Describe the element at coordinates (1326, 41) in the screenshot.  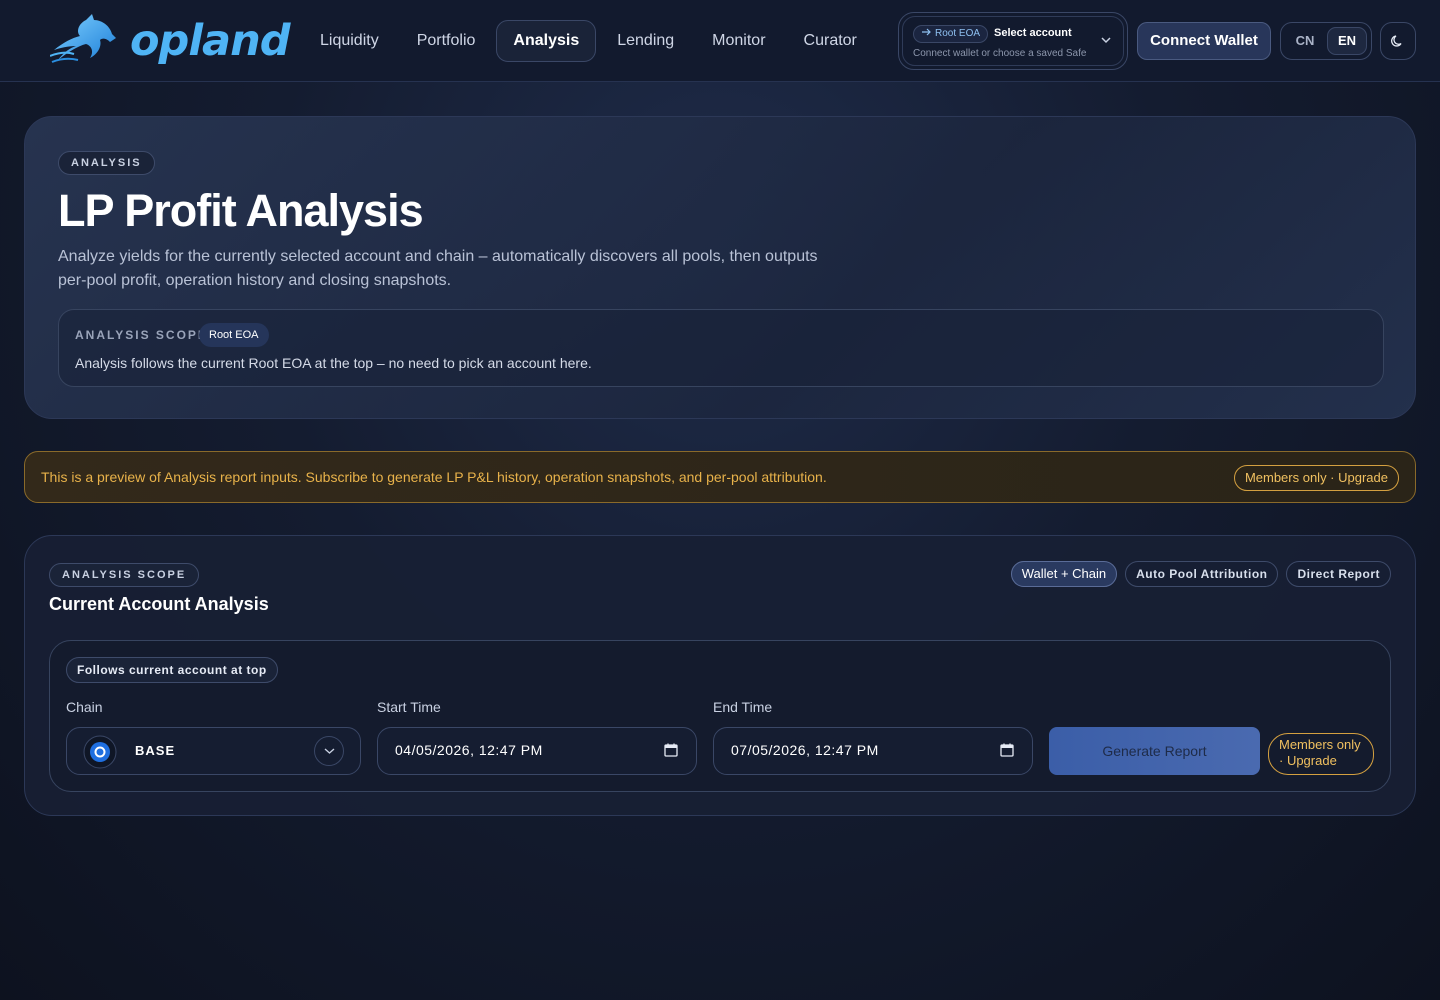
I see `language-switch: CN EN` at that location.